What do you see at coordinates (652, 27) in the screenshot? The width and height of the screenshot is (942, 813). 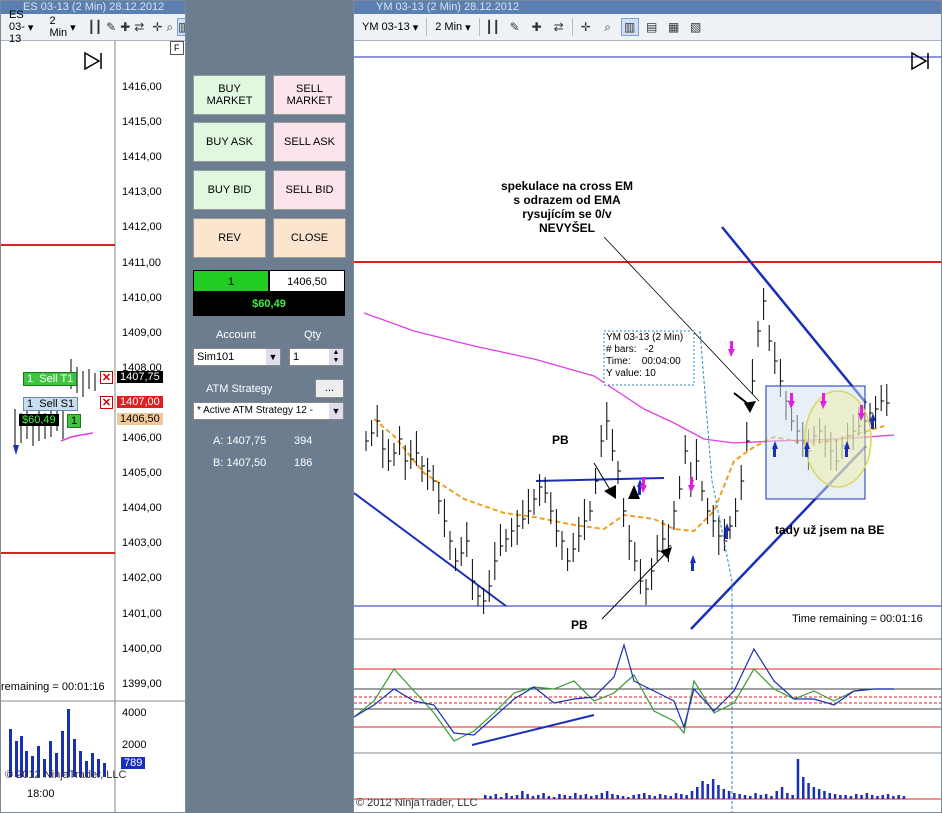 I see `data-box-icon: ▤` at bounding box center [652, 27].